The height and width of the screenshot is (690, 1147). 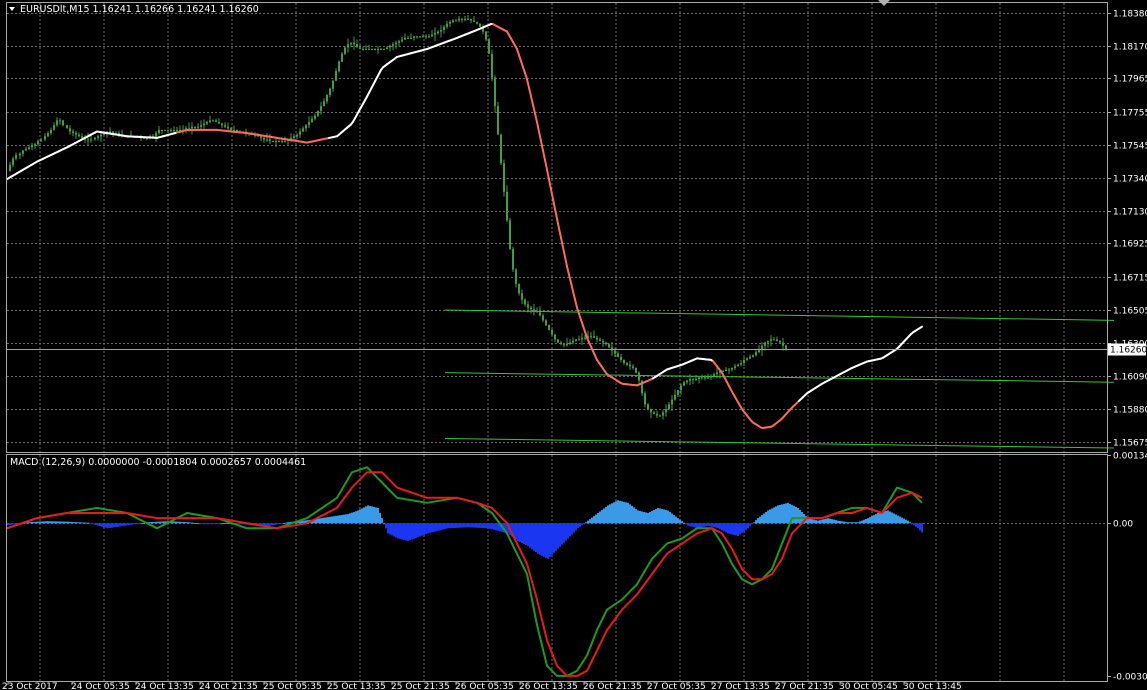 I want to click on price-tick-label: 1.15880, so click(x=1130, y=411).